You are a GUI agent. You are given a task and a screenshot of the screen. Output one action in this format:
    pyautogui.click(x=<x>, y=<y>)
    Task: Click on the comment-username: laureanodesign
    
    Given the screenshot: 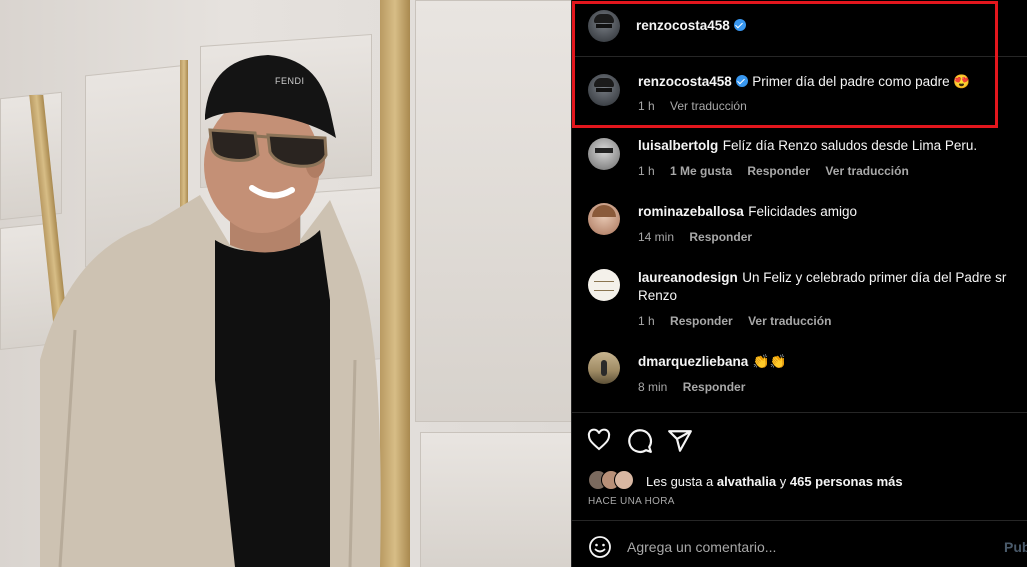 What is the action you would take?
    pyautogui.click(x=688, y=277)
    